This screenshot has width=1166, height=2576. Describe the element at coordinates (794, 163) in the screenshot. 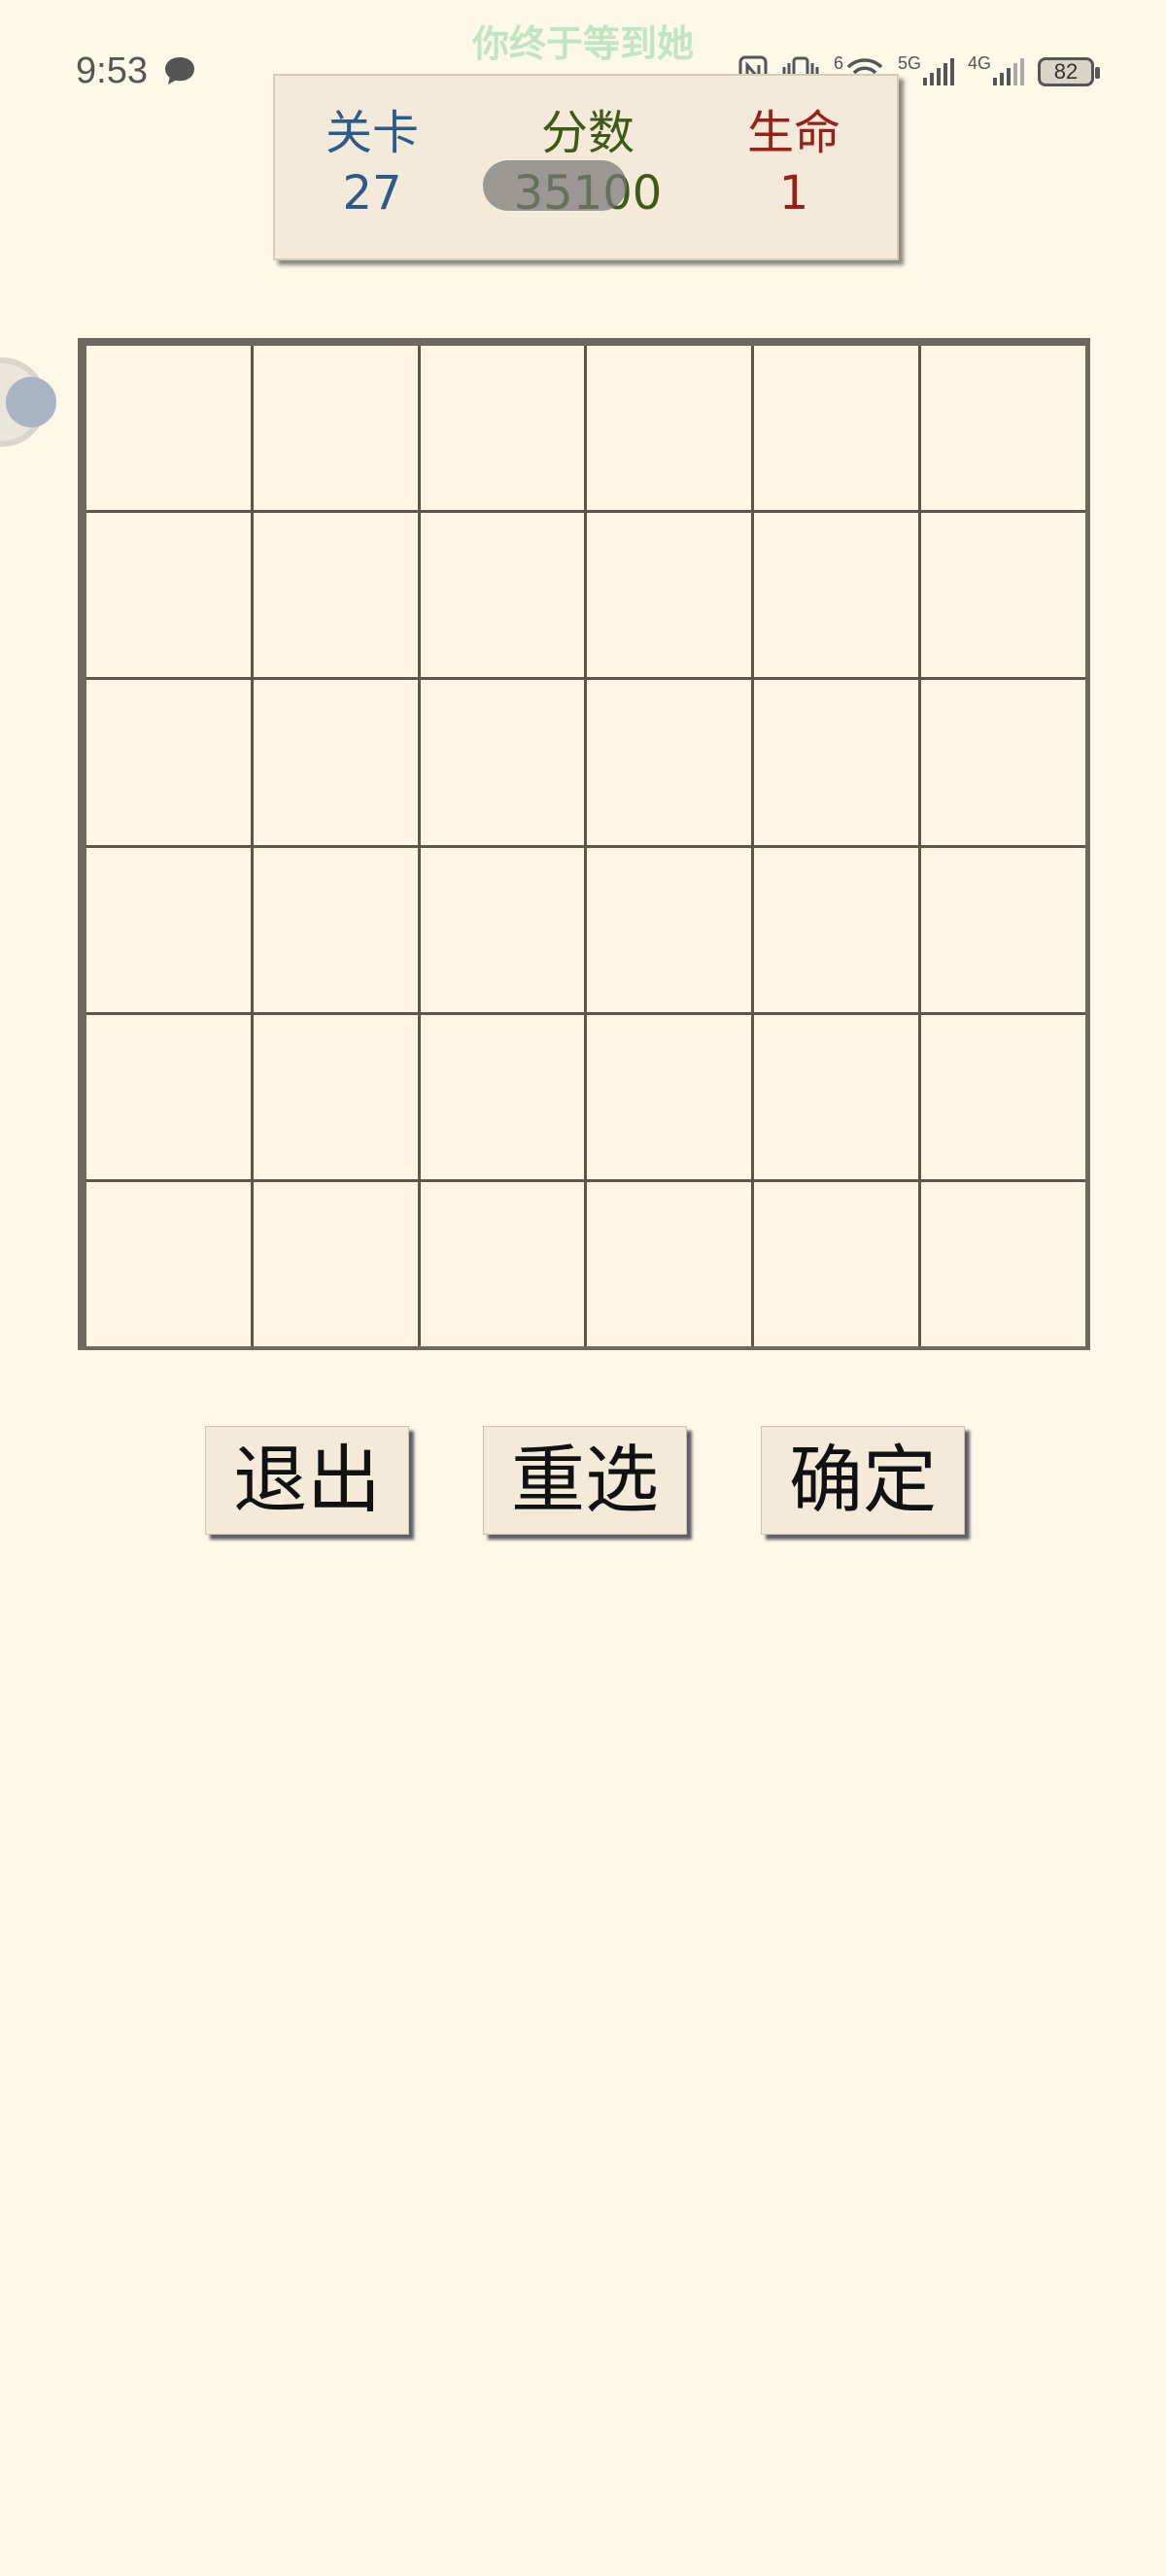

I see `lives-column: 生命 1` at that location.